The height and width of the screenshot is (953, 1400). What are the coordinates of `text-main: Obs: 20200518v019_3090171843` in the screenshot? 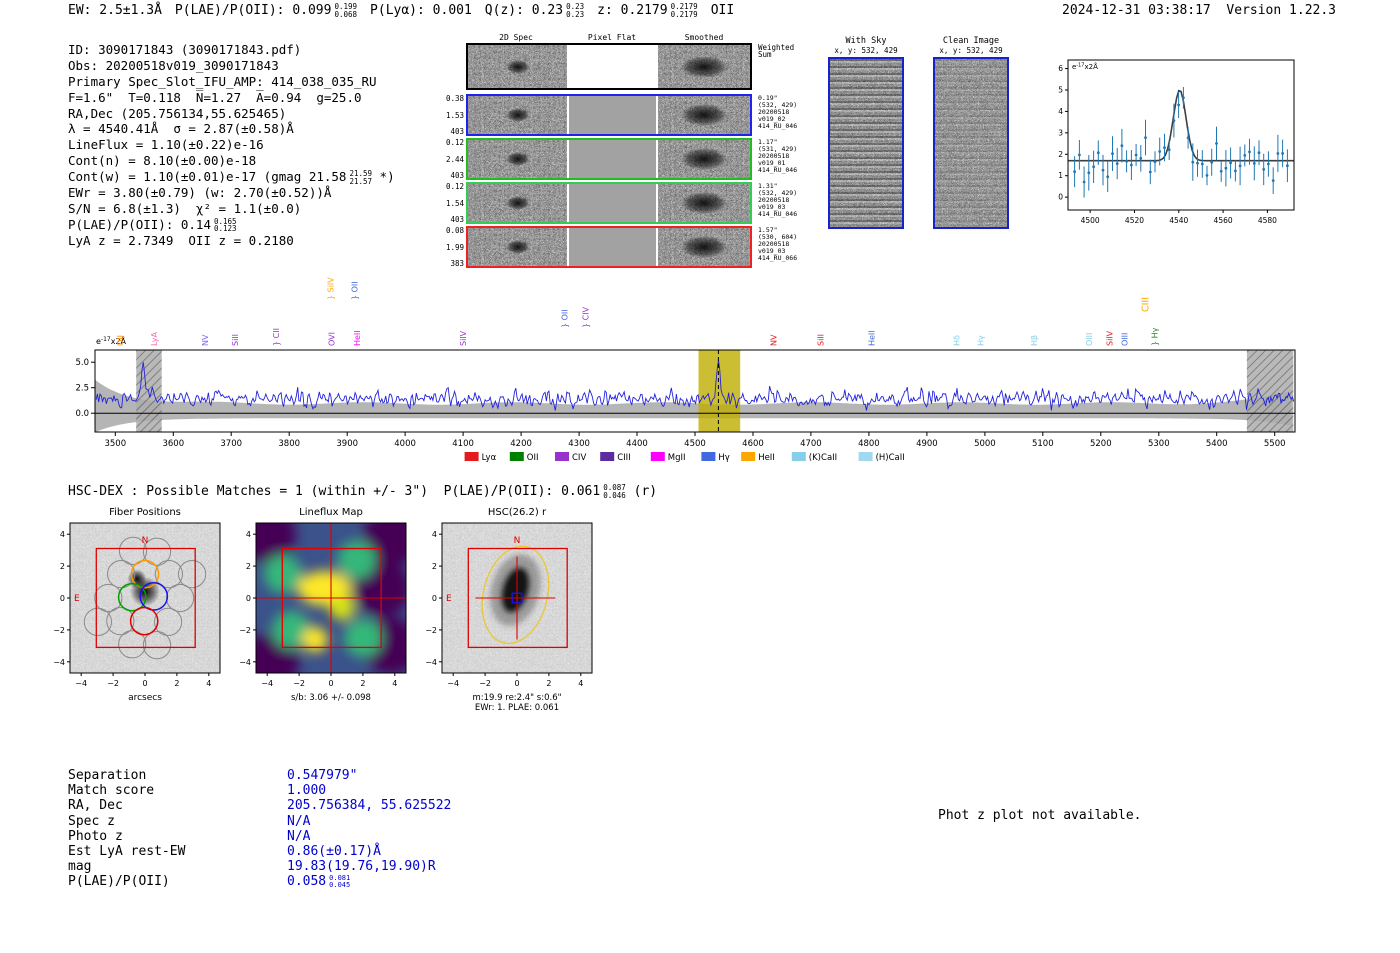 It's located at (173, 65).